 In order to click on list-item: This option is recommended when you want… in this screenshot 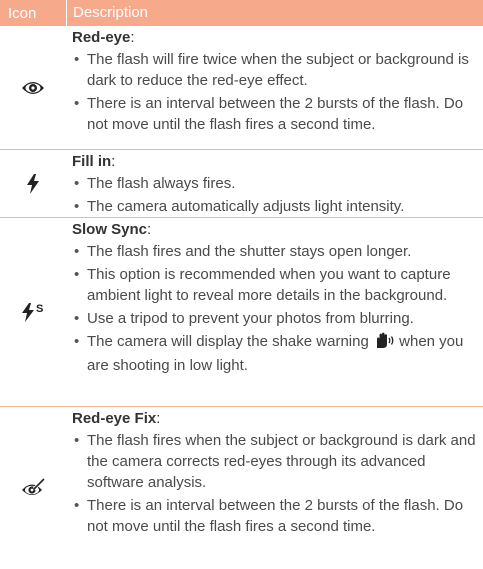, I will do `click(275, 285)`.